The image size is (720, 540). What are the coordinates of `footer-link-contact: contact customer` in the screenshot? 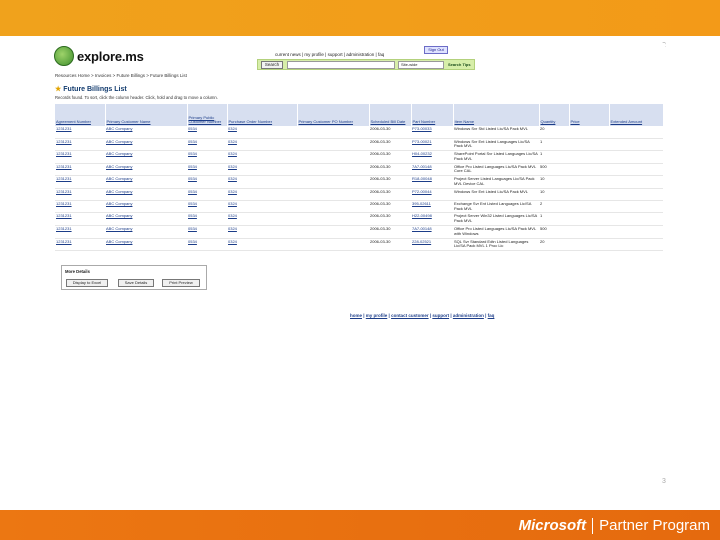 It's located at (410, 315).